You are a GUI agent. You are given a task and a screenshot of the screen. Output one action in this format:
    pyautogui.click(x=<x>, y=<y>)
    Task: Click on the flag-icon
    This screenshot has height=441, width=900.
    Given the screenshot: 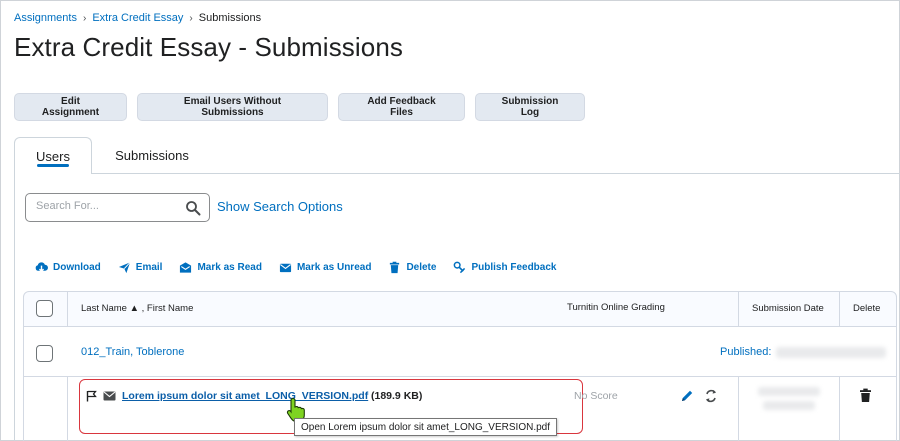 What is the action you would take?
    pyautogui.click(x=91, y=396)
    